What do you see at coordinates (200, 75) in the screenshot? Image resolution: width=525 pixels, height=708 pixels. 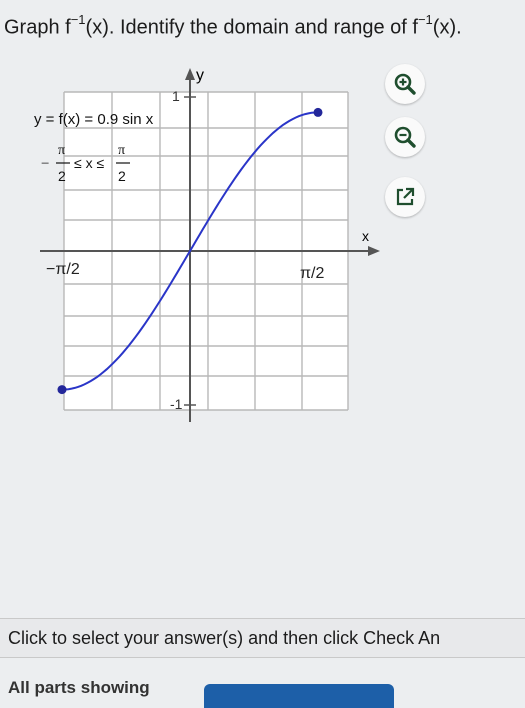 I see `y-axis-label: y` at bounding box center [200, 75].